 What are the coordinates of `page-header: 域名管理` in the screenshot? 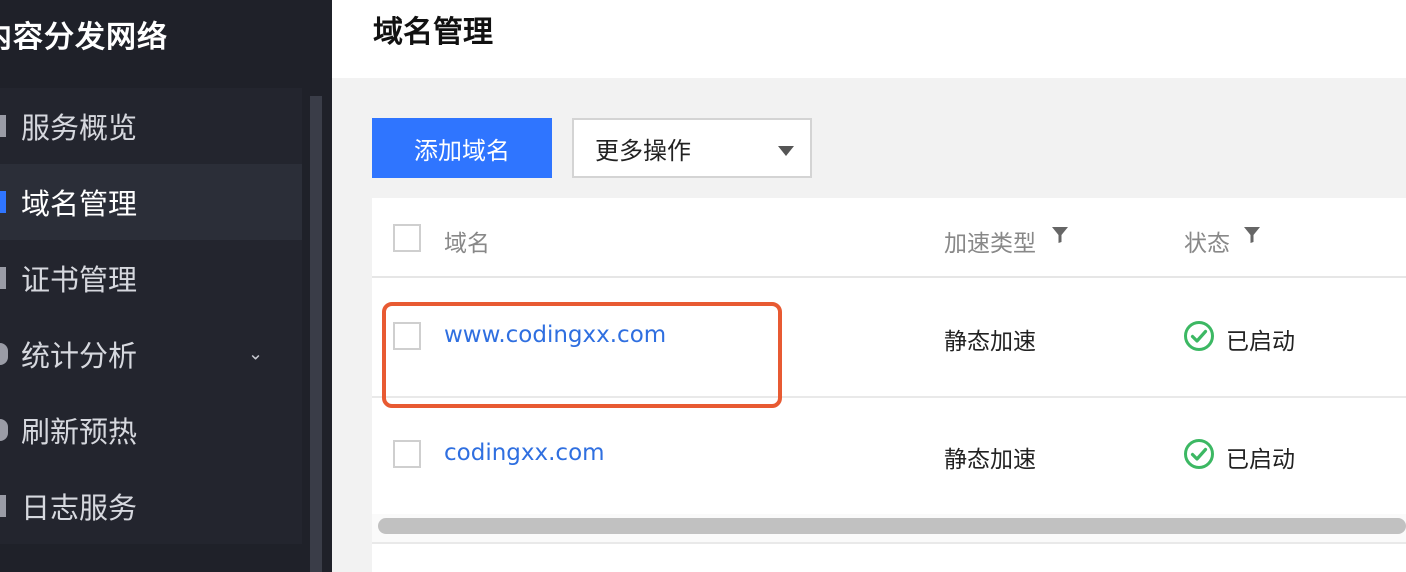 It's located at (869, 39).